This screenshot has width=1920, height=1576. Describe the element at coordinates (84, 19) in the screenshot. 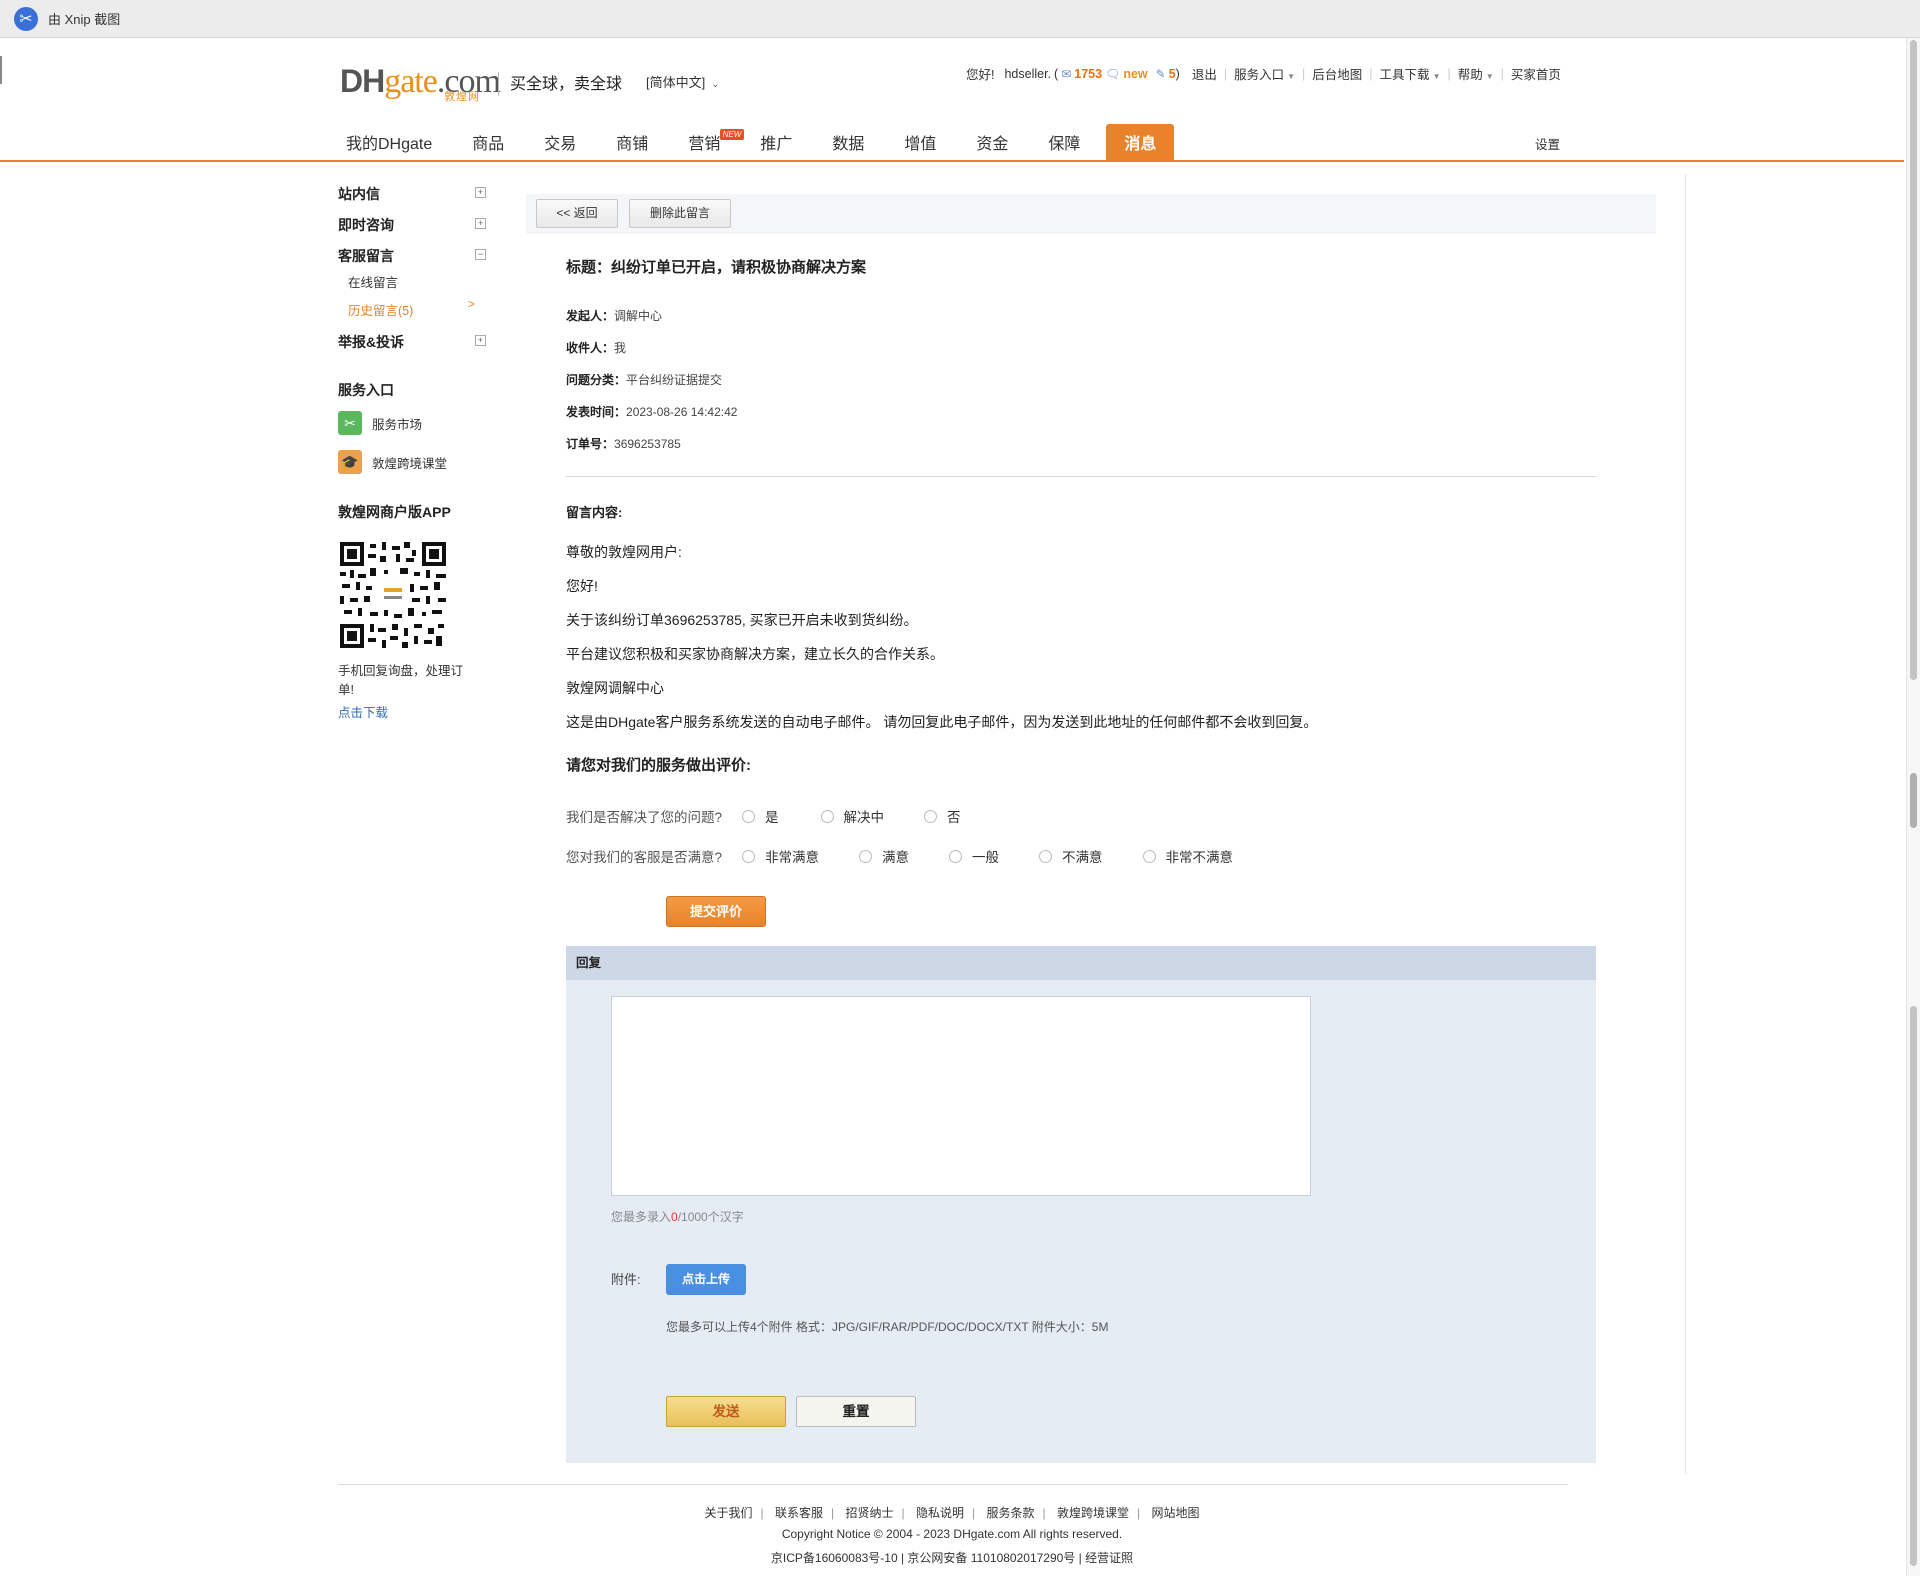

I see `window-title: 由 Xnip 截图` at that location.